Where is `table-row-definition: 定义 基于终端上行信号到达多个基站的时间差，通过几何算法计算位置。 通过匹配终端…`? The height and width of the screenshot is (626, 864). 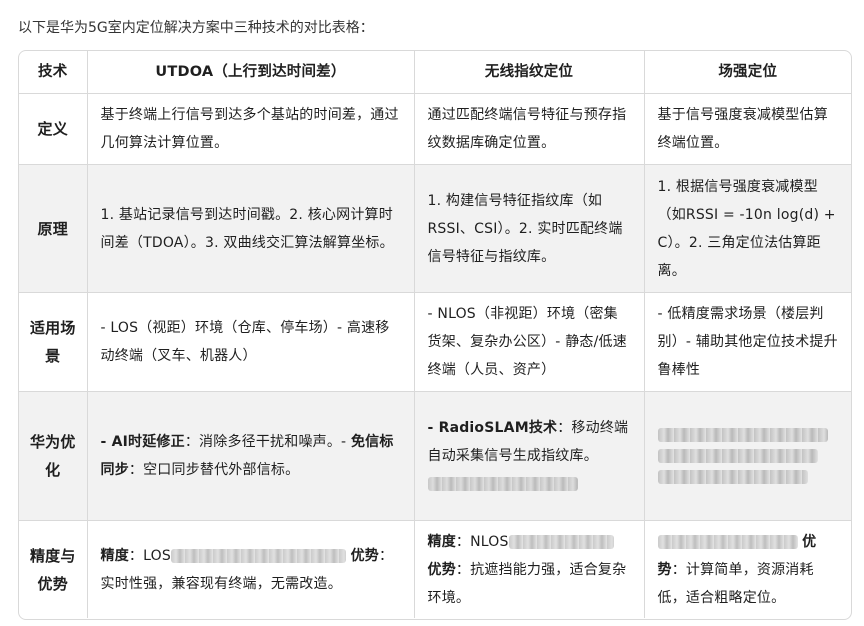
table-row-definition: 定义 基于终端上行信号到达多个基站的时间差，通过几何算法计算位置。 通过匹配终端… is located at coordinates (435, 129).